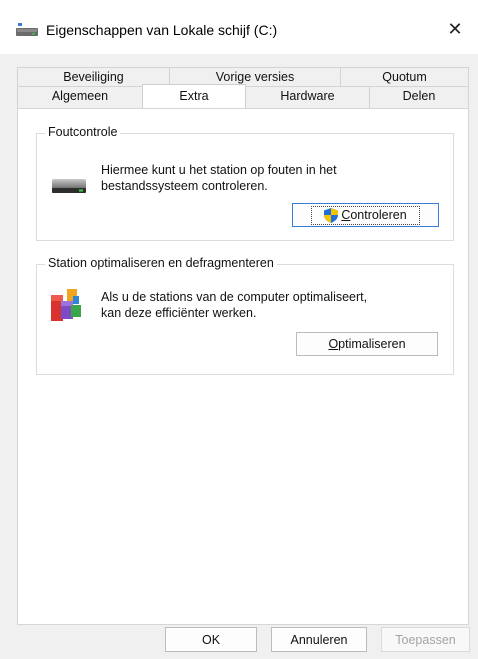 The image size is (478, 659). Describe the element at coordinates (346, 215) in the screenshot. I see `check-button-accel: C` at that location.